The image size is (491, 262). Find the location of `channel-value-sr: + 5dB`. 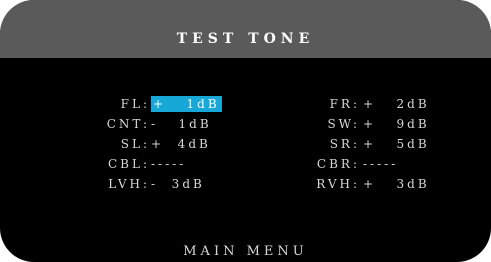

channel-value-sr: + 5dB is located at coordinates (401, 144).